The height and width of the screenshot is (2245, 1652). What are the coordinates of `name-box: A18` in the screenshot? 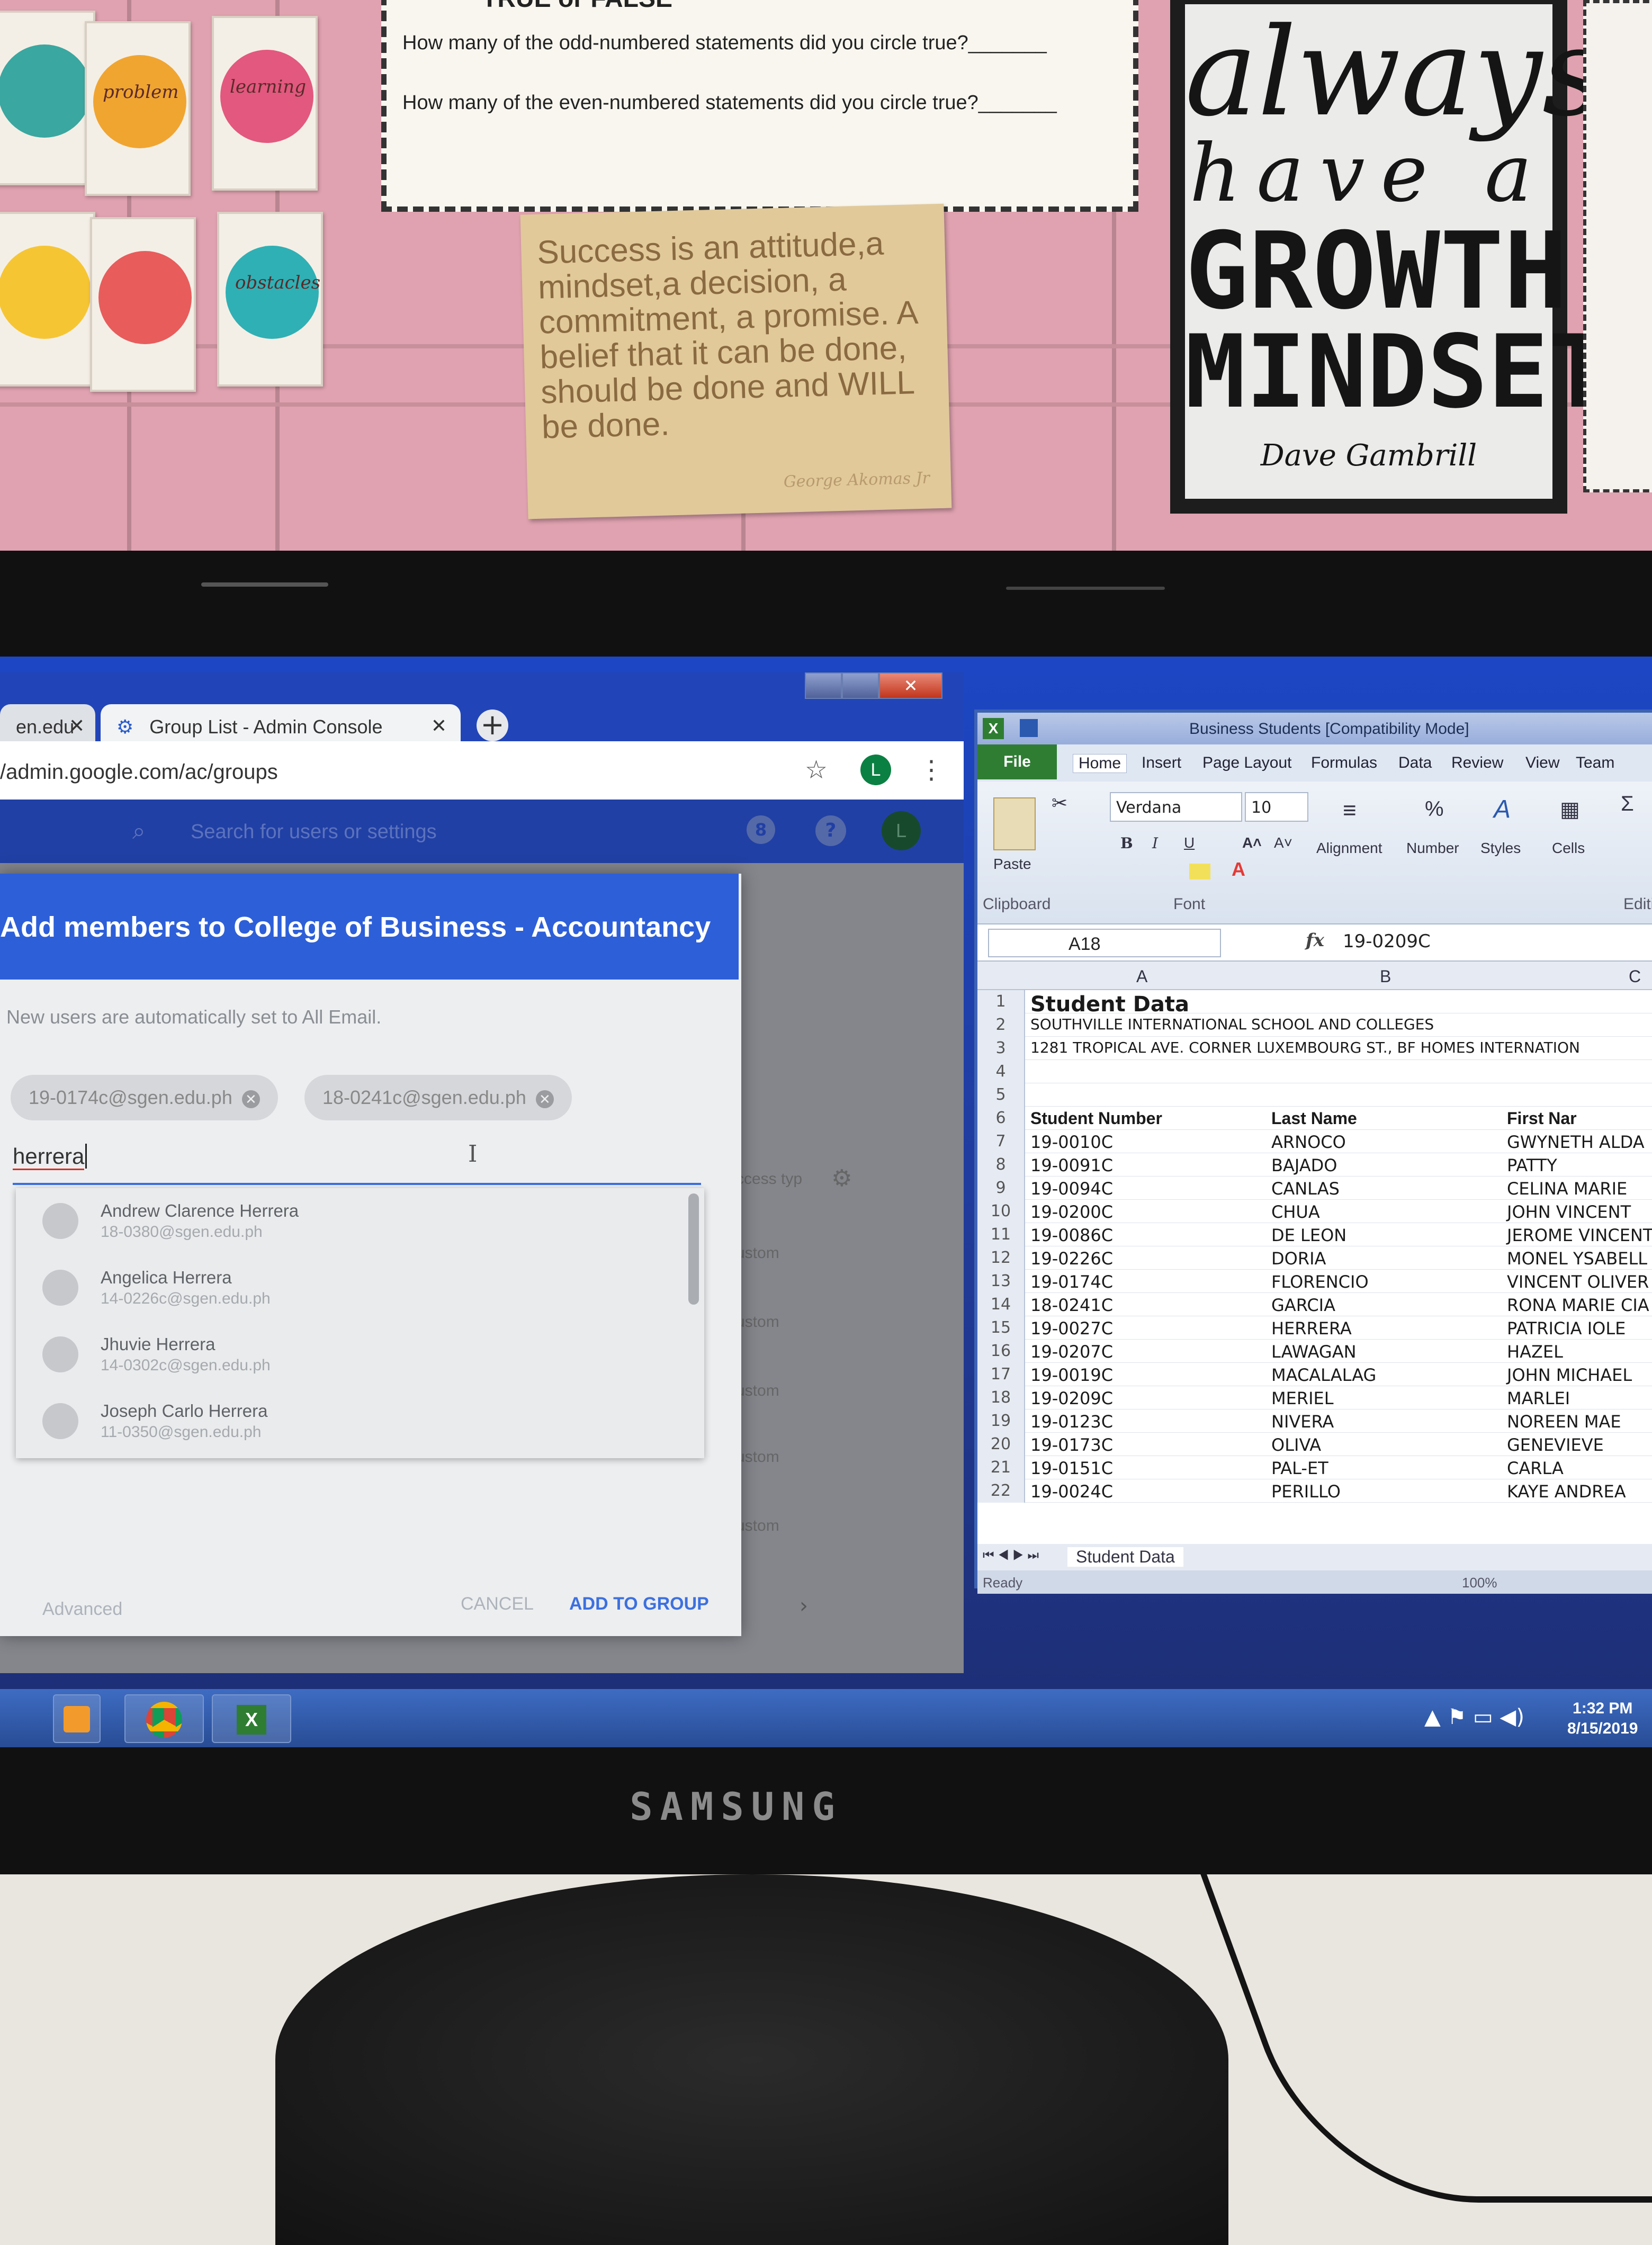 It's located at (1104, 943).